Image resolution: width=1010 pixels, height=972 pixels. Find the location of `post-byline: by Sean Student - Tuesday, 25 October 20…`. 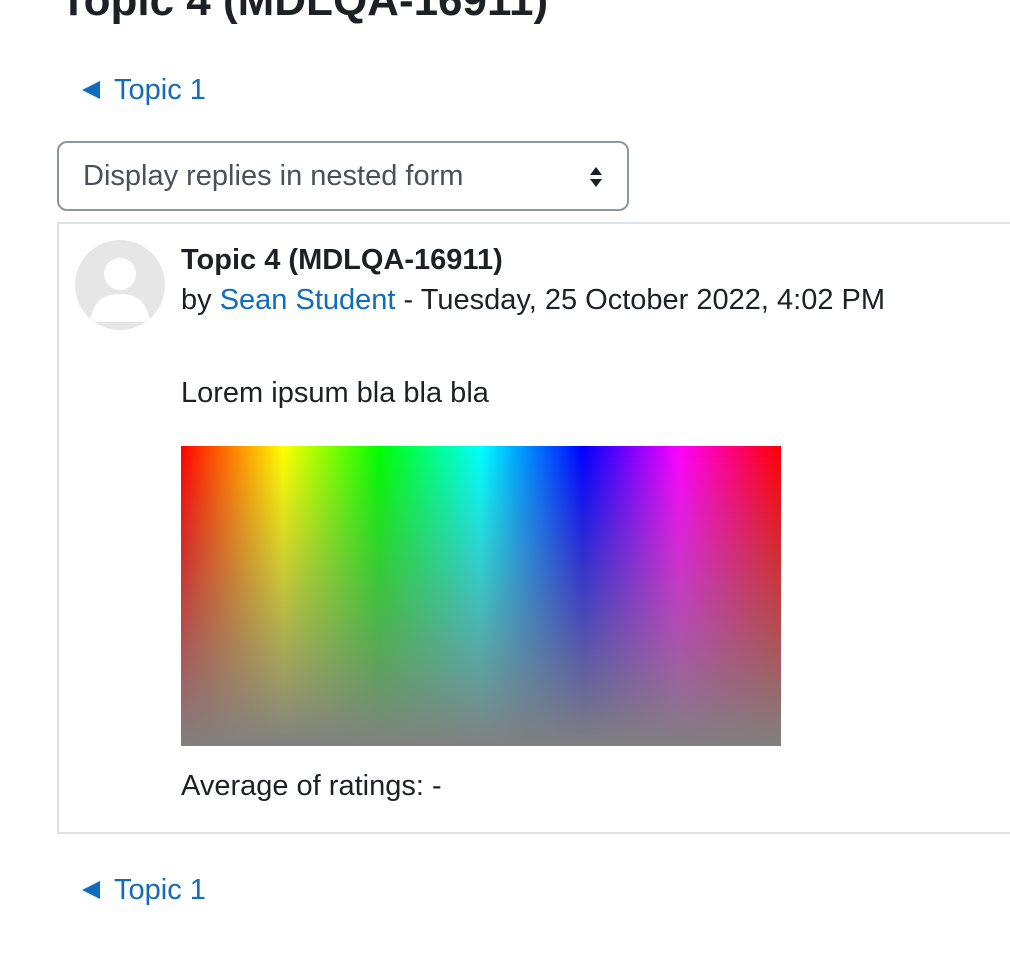

post-byline: by Sean Student - Tuesday, 25 October 20… is located at coordinates (533, 300).